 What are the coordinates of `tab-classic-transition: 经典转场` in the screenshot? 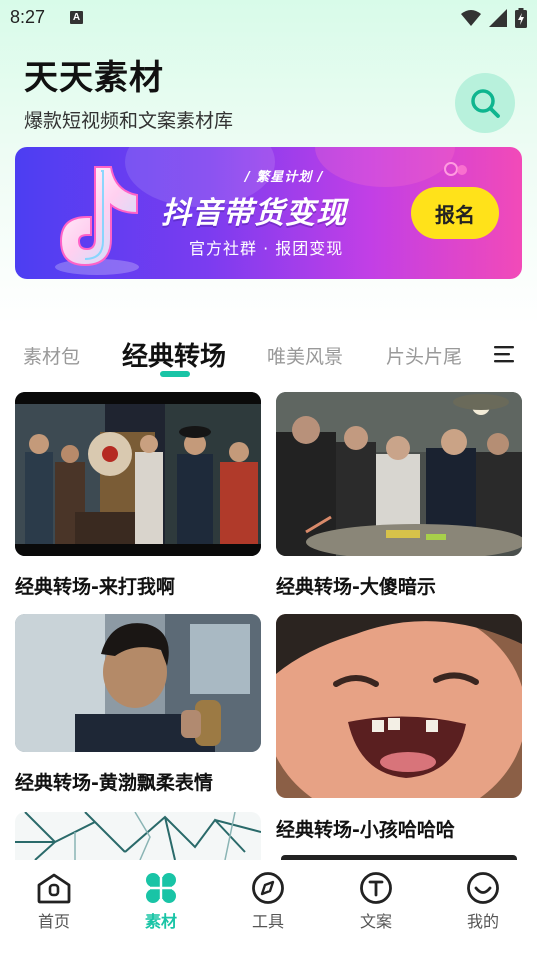 It's located at (174, 354).